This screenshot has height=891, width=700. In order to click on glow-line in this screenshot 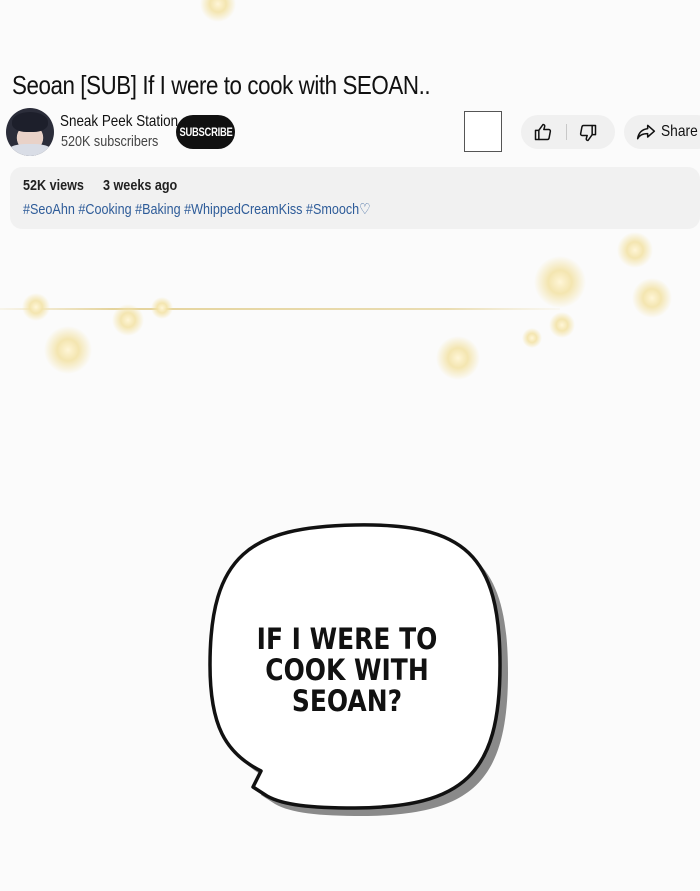, I will do `click(280, 309)`.